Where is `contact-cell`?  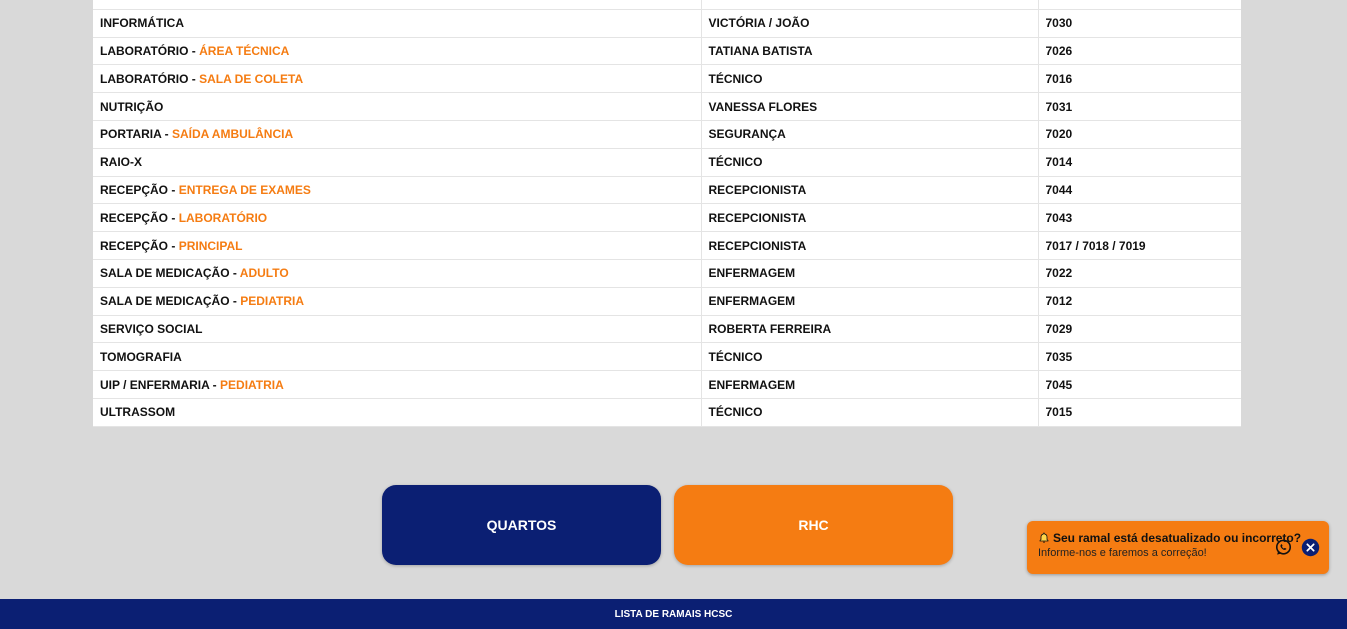 contact-cell is located at coordinates (870, 5).